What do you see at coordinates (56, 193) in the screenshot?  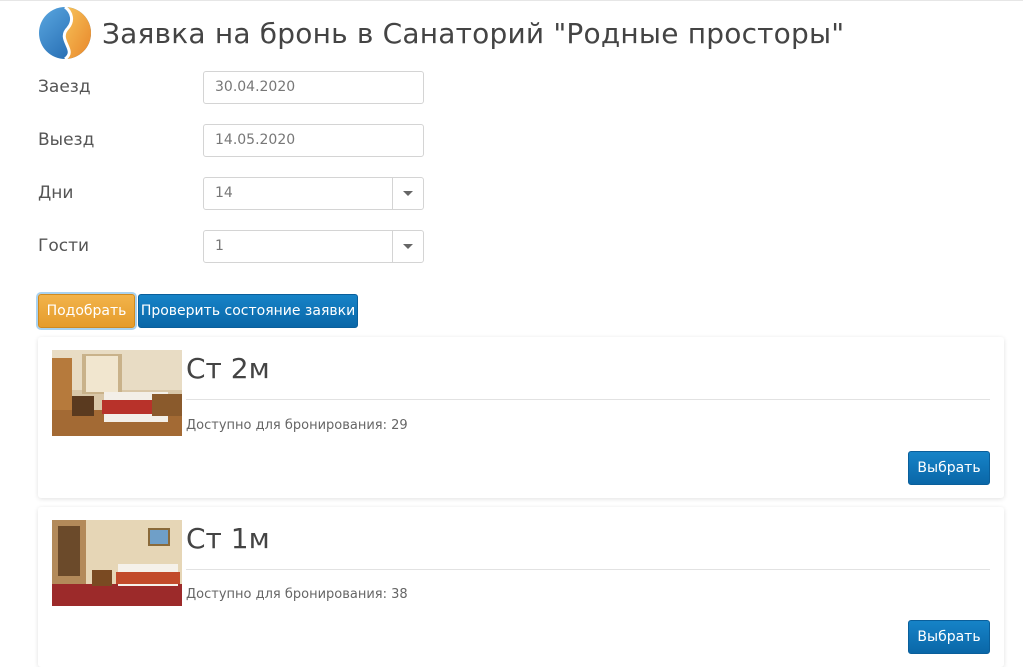 I see `days-label: Дни` at bounding box center [56, 193].